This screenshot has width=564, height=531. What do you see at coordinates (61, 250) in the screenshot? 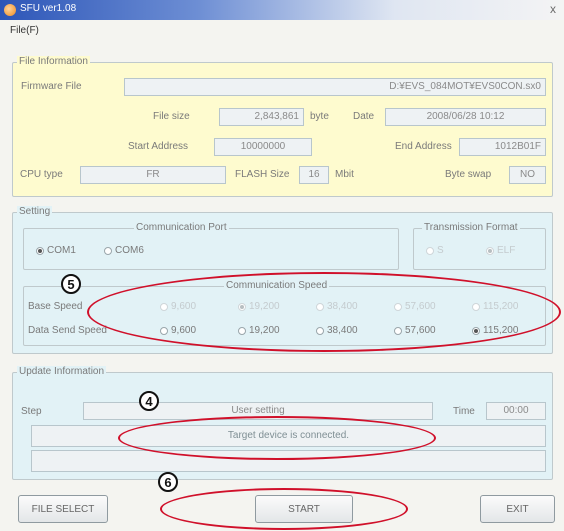
I see `port-label-com1: COM1` at bounding box center [61, 250].